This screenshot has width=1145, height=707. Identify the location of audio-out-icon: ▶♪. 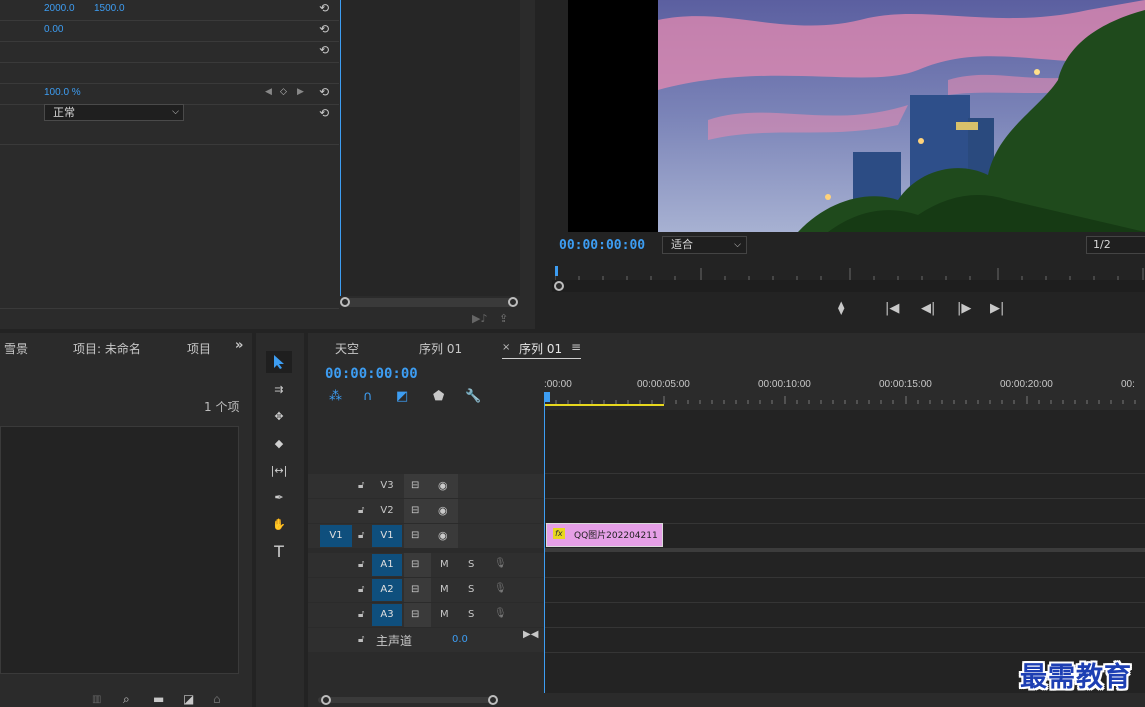
(479, 318).